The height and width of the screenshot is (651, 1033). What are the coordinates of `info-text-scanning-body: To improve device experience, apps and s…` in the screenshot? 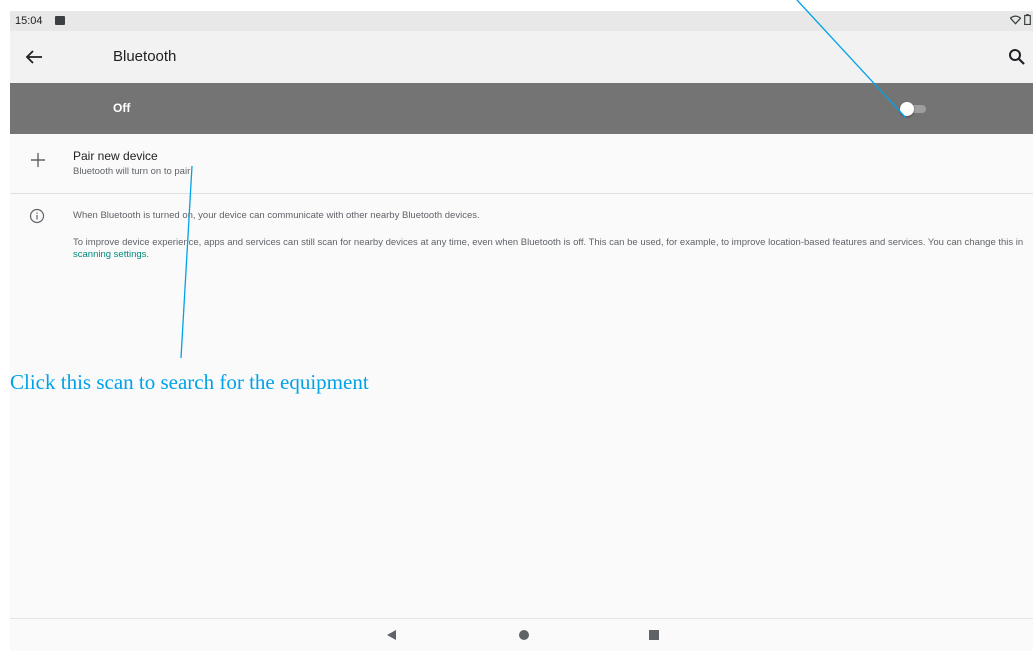 It's located at (548, 242).